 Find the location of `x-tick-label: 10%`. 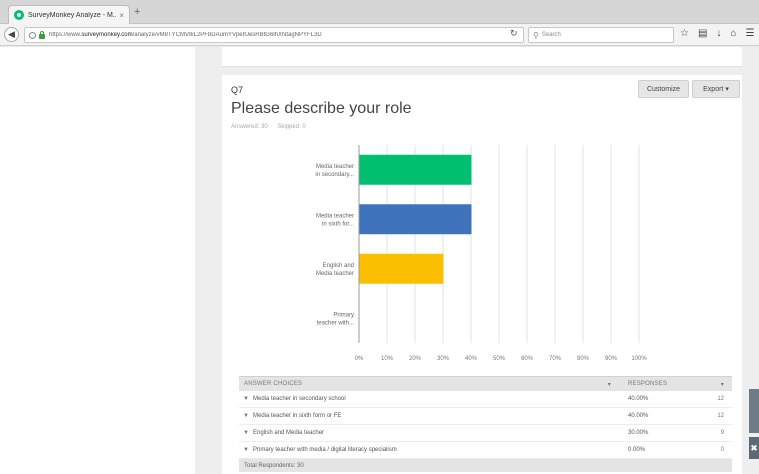

x-tick-label: 10% is located at coordinates (387, 359).